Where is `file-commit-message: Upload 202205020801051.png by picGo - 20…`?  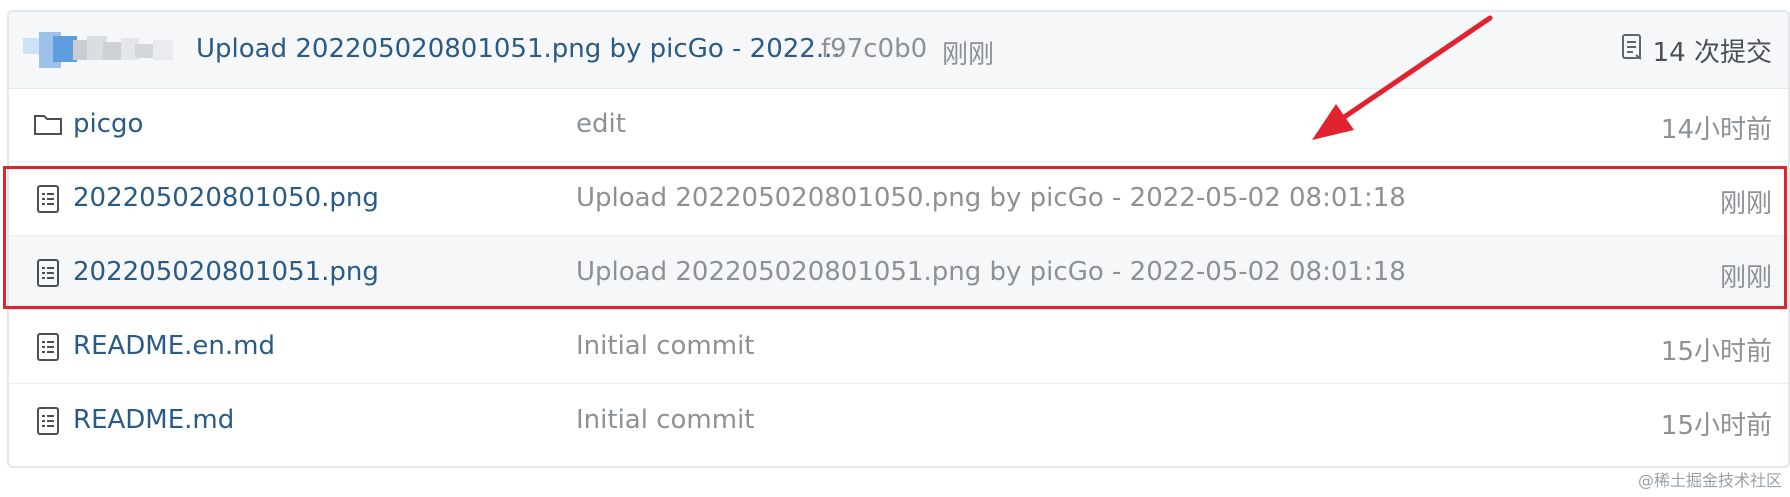 file-commit-message: Upload 202205020801051.png by picGo - 20… is located at coordinates (991, 272).